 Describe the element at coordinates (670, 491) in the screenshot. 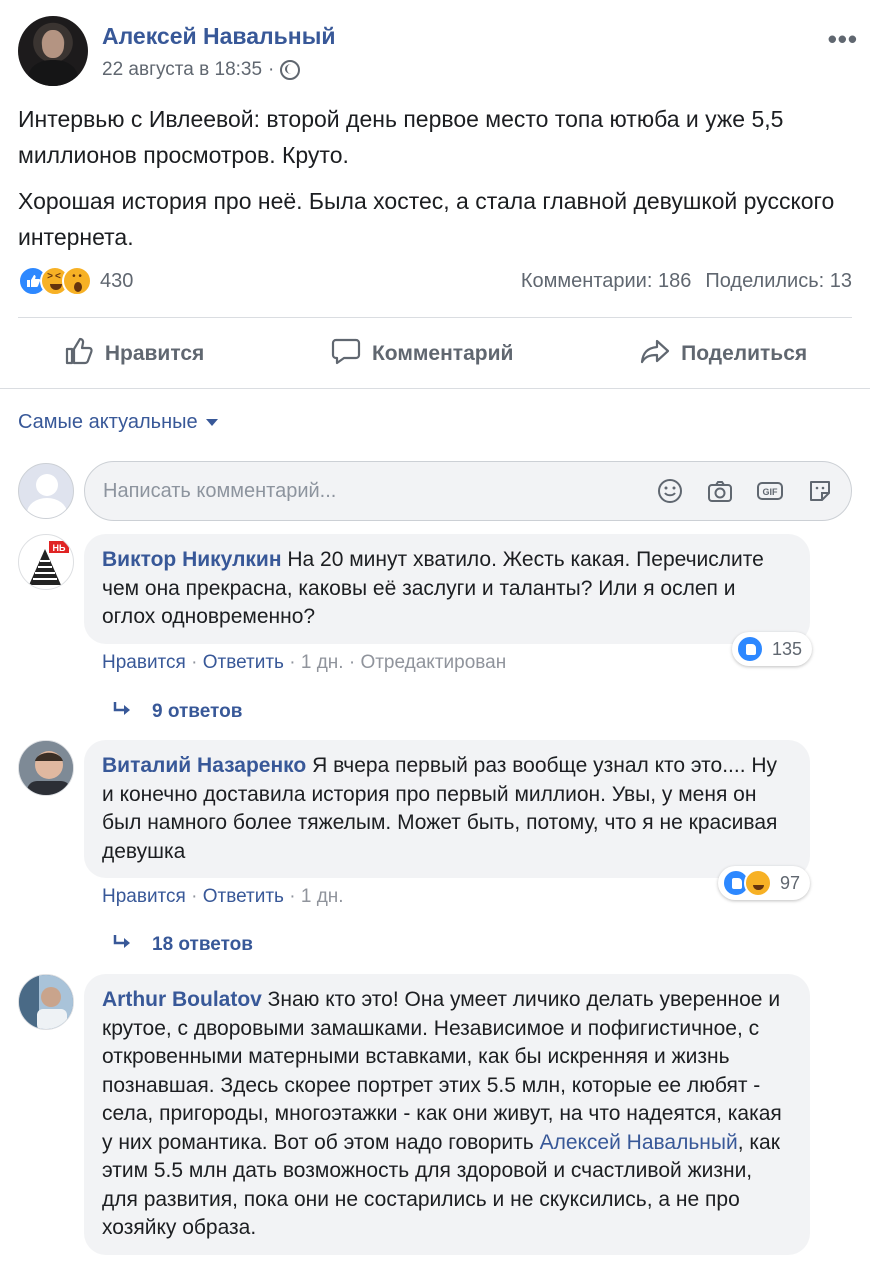

I see `emoji-icon` at that location.